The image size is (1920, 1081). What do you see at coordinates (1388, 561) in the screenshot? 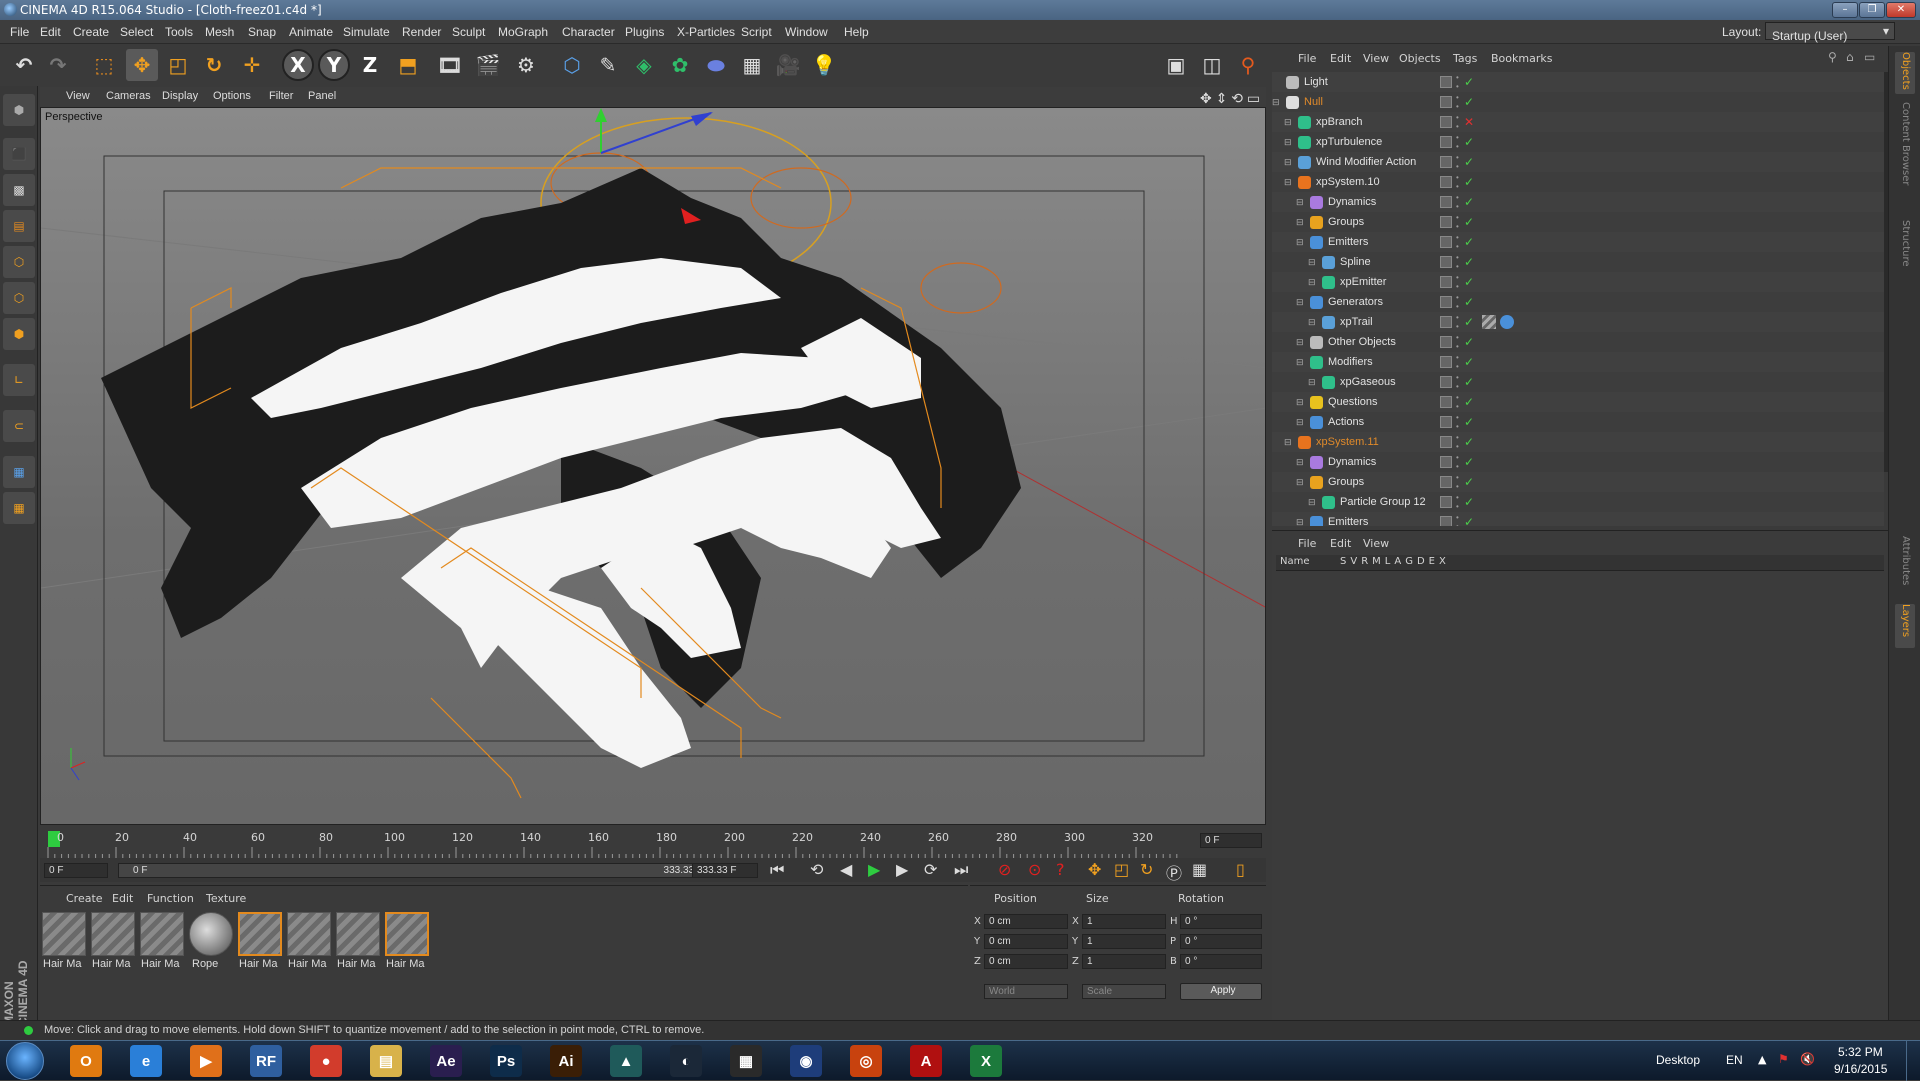
I see `layer-flag-l: L` at bounding box center [1388, 561].